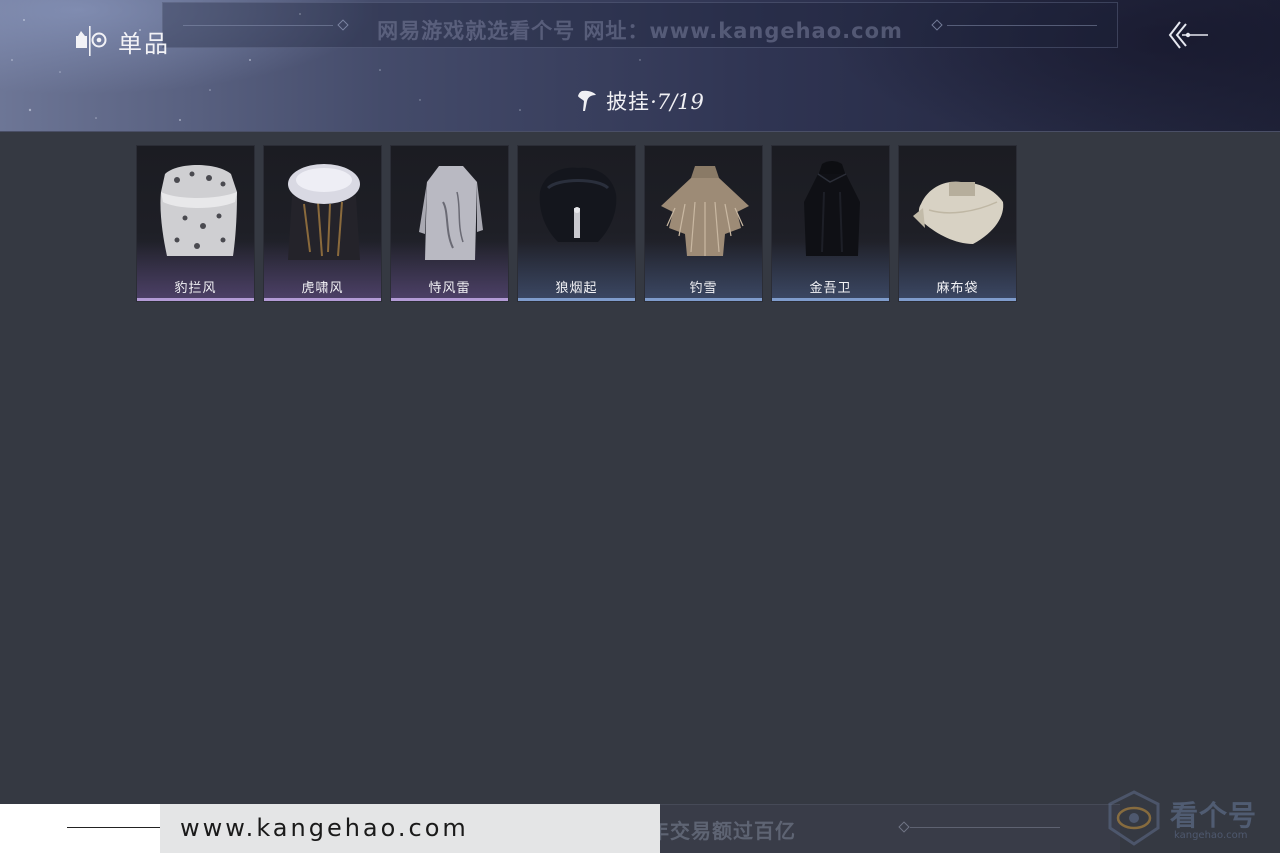 This screenshot has height=853, width=1280. I want to click on footer-url: www.kangehao.com, so click(324, 828).